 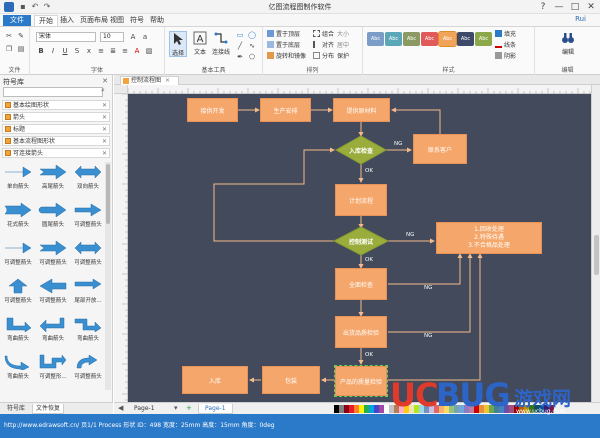 I want to click on node-contact: 联系客户, so click(x=440, y=149).